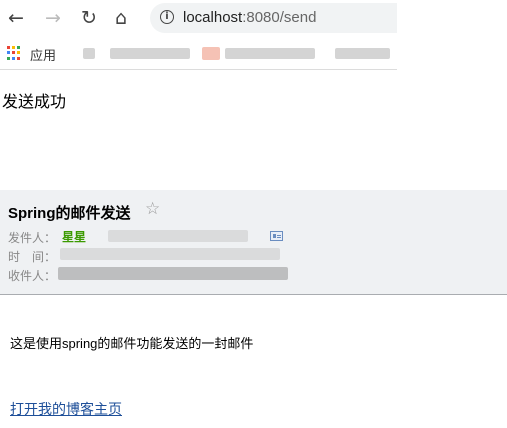  Describe the element at coordinates (178, 236) in the screenshot. I see `redacted-sender-address` at that location.